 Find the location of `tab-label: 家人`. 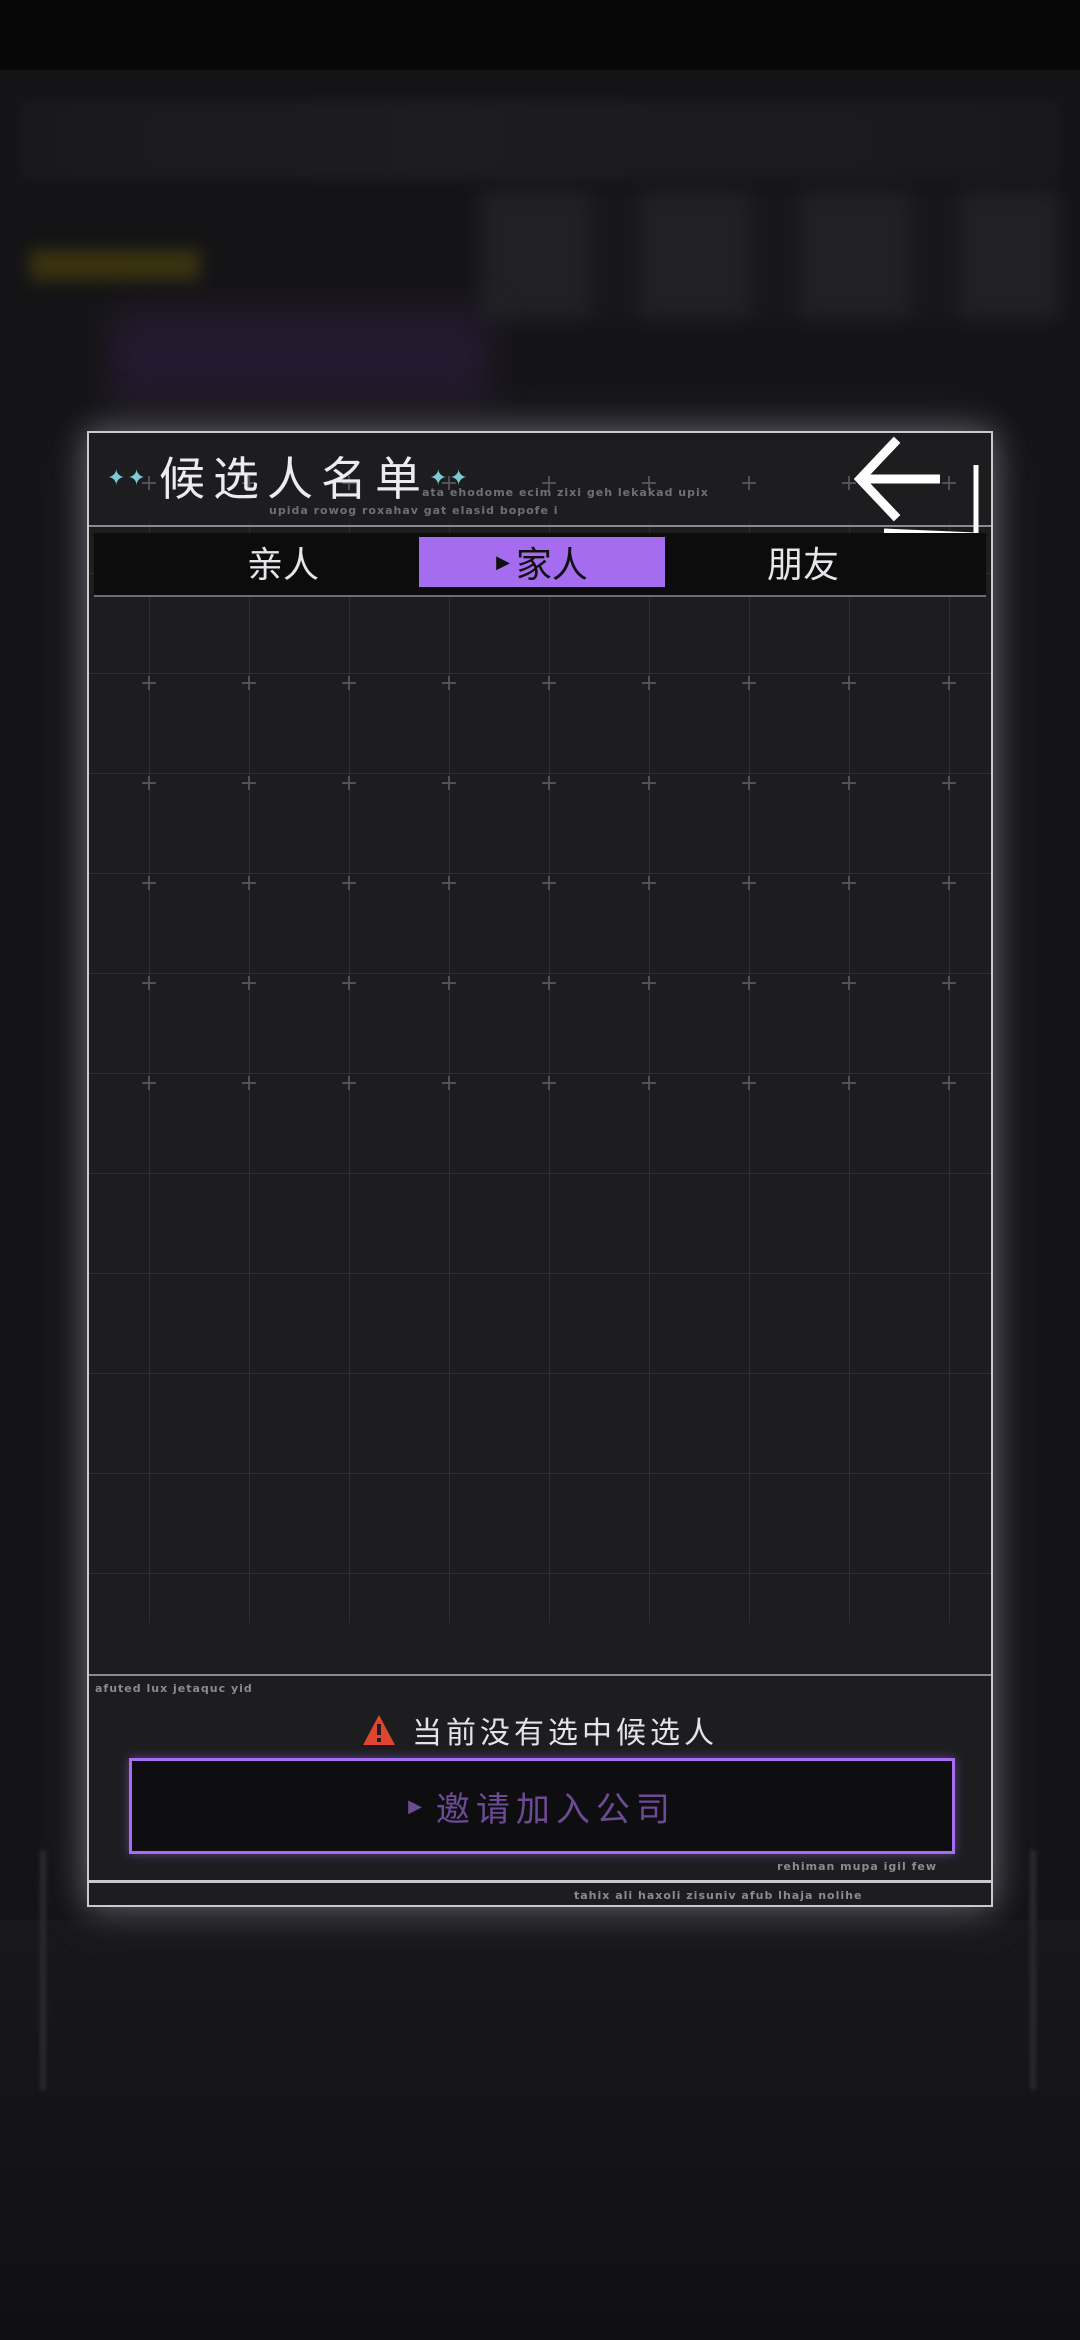

tab-label: 家人 is located at coordinates (551, 565).